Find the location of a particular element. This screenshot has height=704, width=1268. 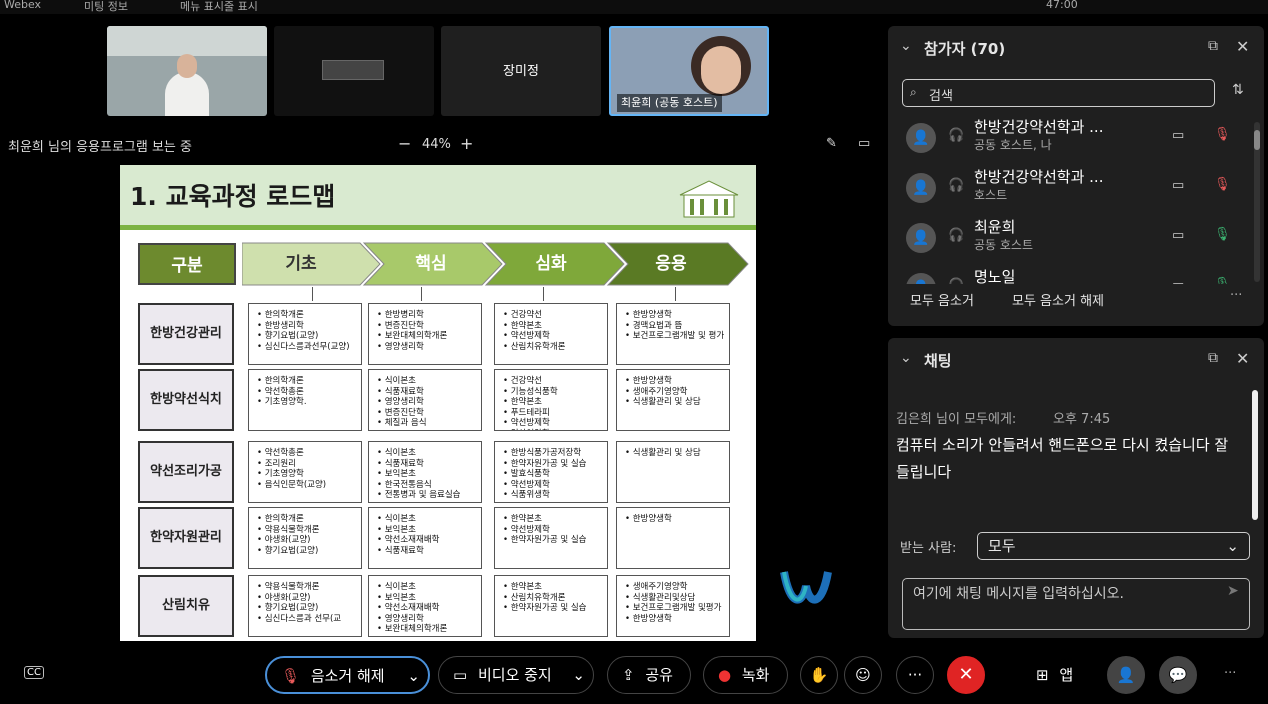

captions-icon: CC is located at coordinates (34, 672).